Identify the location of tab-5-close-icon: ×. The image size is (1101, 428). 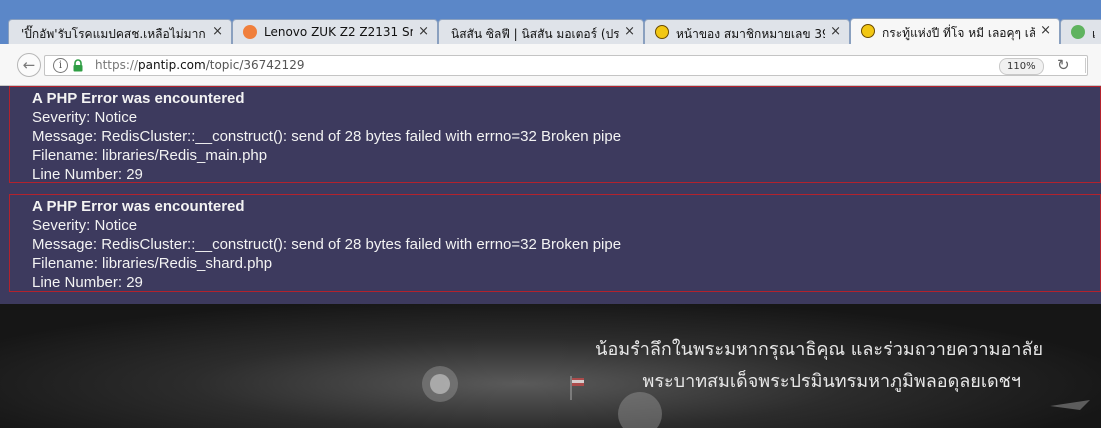
(1045, 30).